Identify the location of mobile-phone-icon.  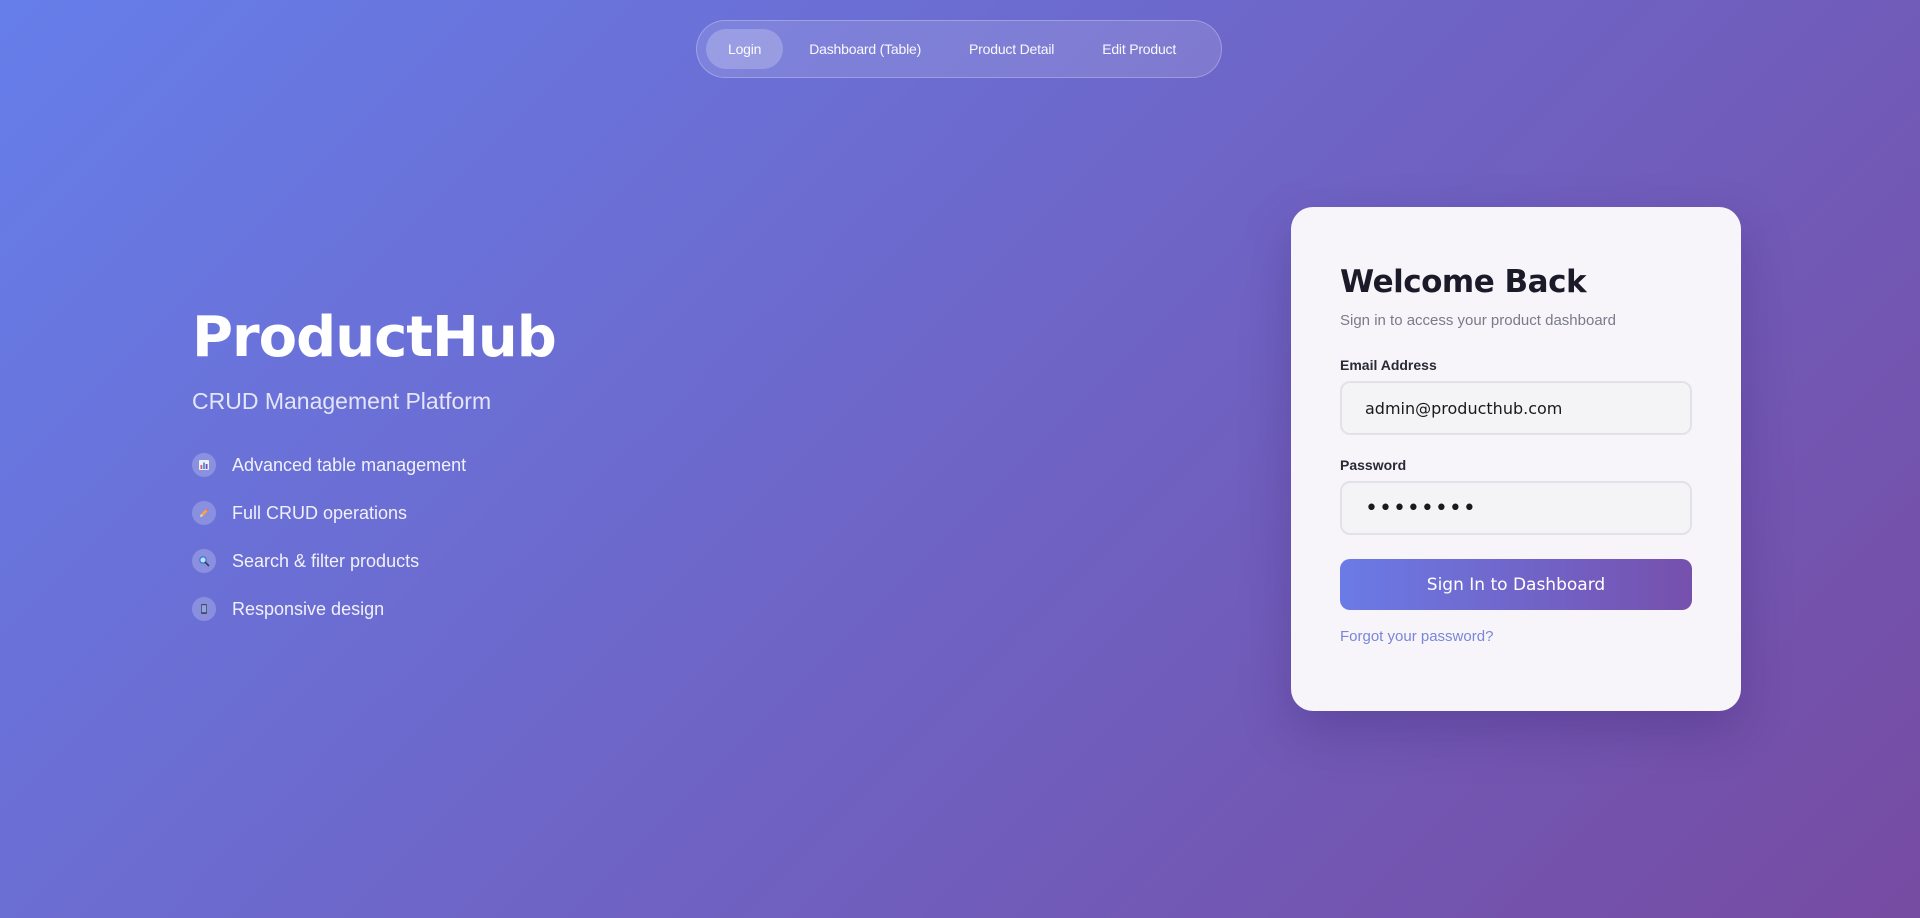
(204, 609).